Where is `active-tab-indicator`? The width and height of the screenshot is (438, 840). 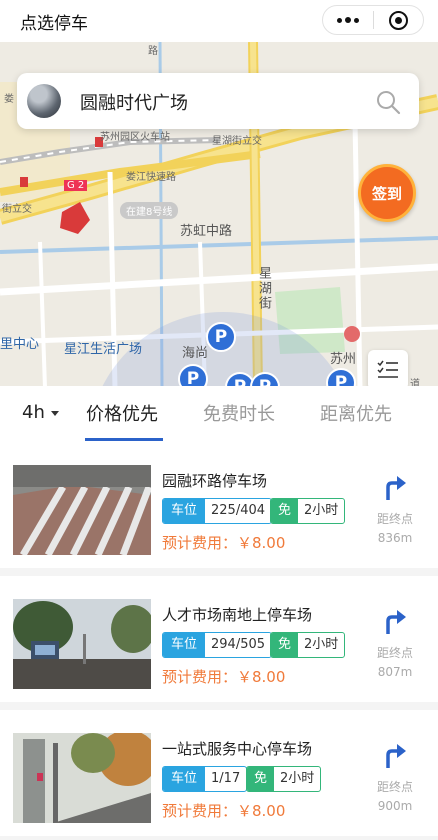
active-tab-indicator is located at coordinates (124, 439).